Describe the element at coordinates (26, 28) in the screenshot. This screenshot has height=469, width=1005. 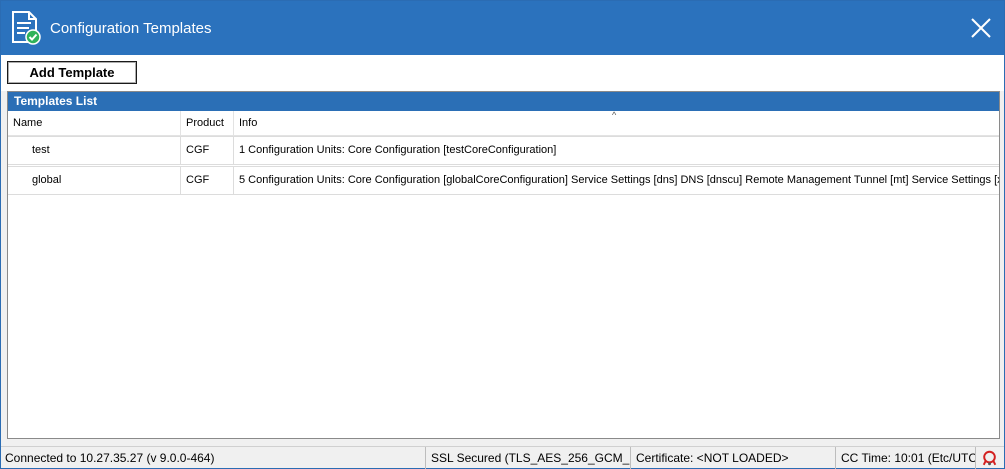
I see `document-check-icon` at that location.